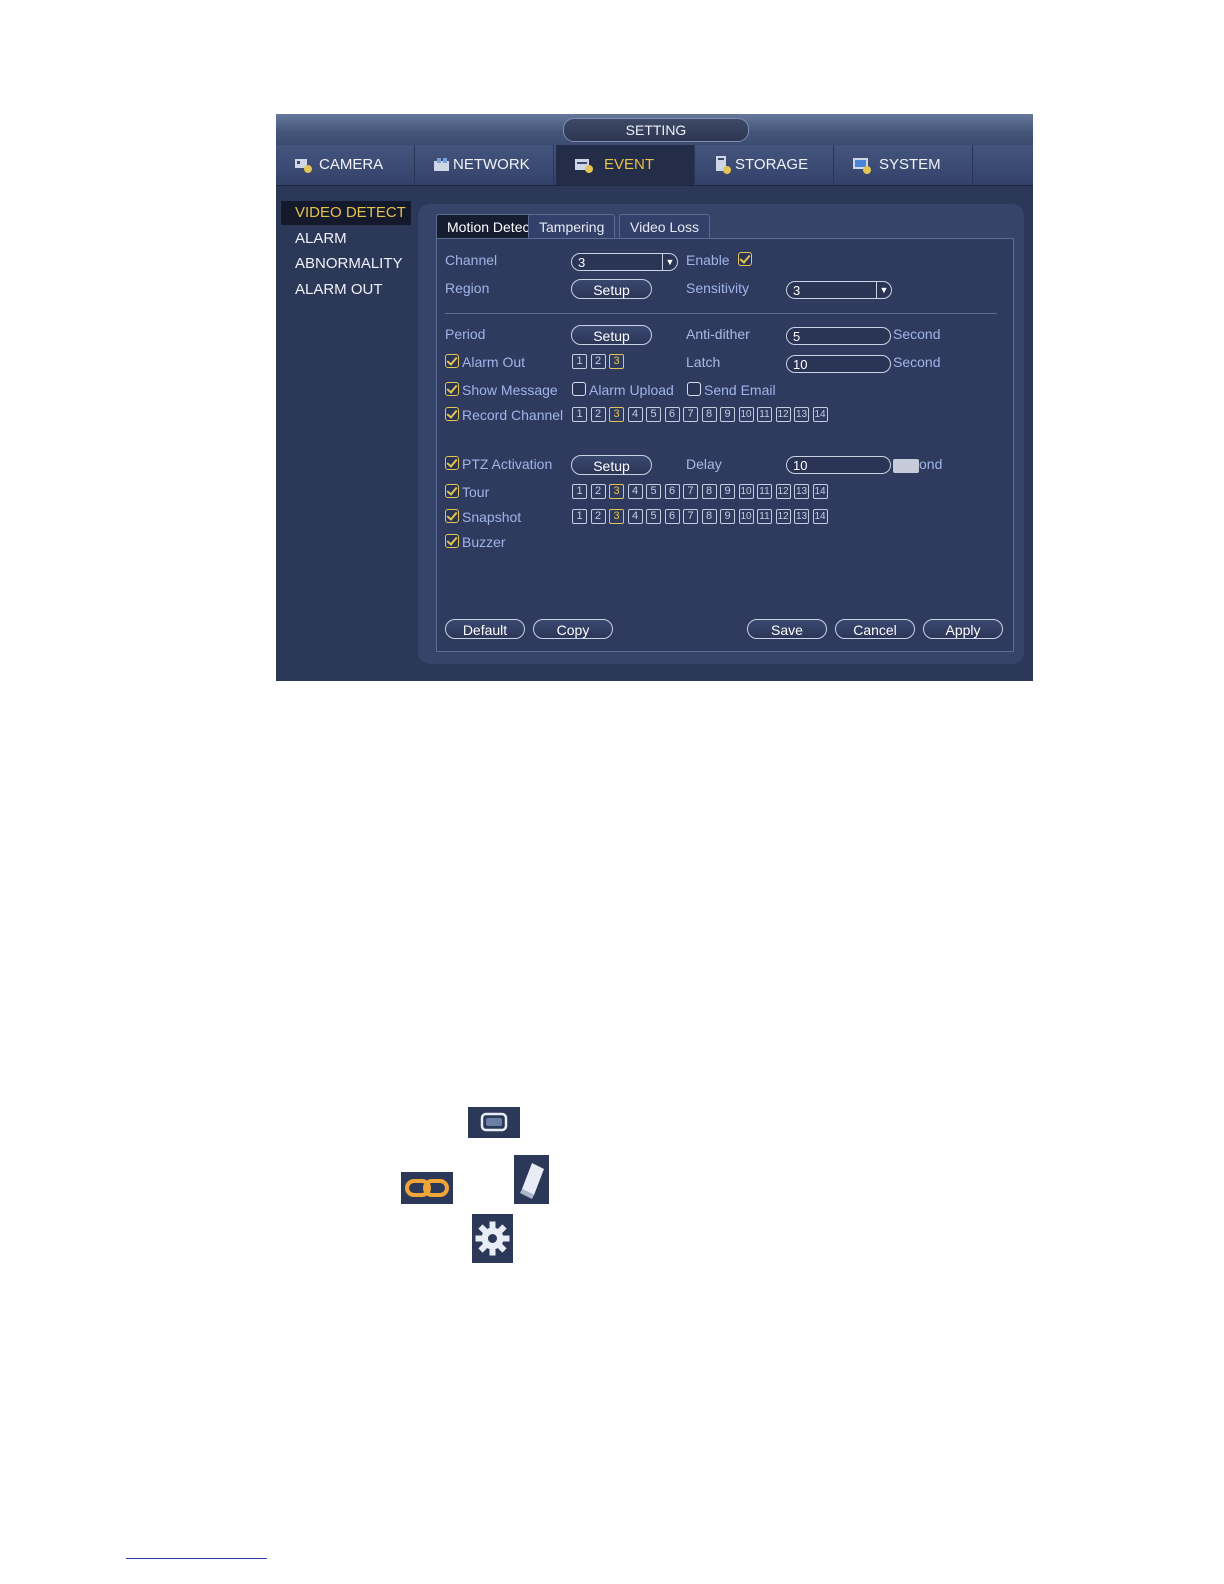 The height and width of the screenshot is (1584, 1224). What do you see at coordinates (616, 361) in the screenshot?
I see `alarm-out-3: 3` at bounding box center [616, 361].